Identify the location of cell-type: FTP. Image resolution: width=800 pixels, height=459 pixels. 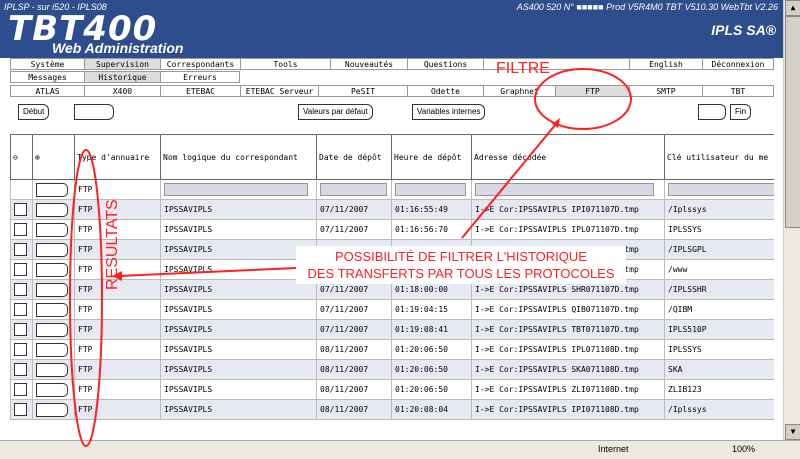
(117, 309).